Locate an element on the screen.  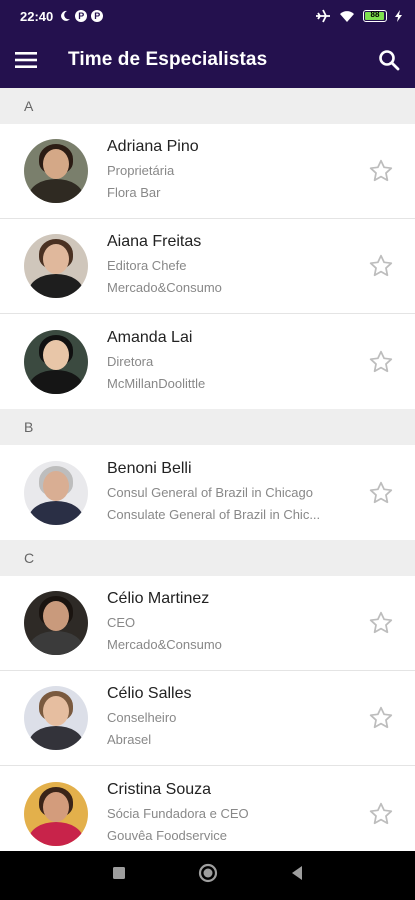
status-time: 22:40 is located at coordinates (37, 16).